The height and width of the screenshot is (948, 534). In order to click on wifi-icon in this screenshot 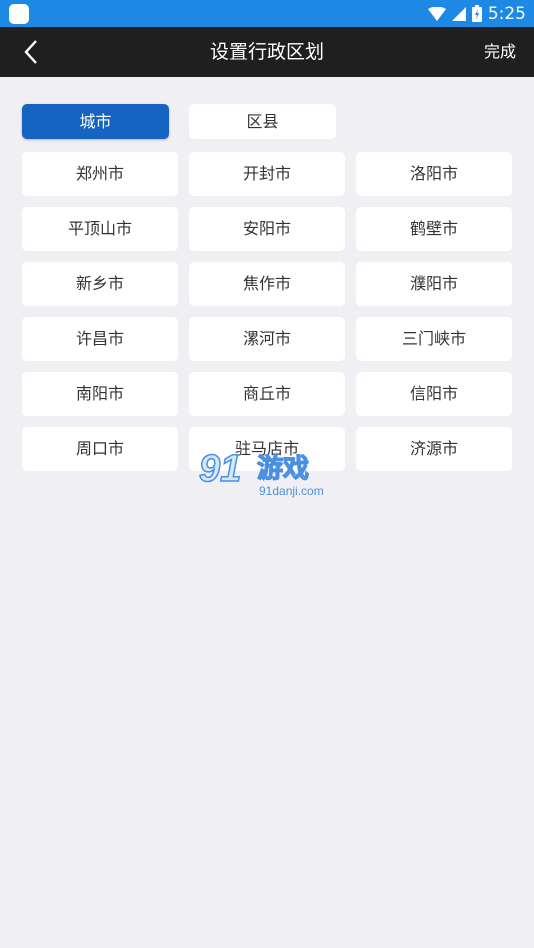, I will do `click(436, 13)`.